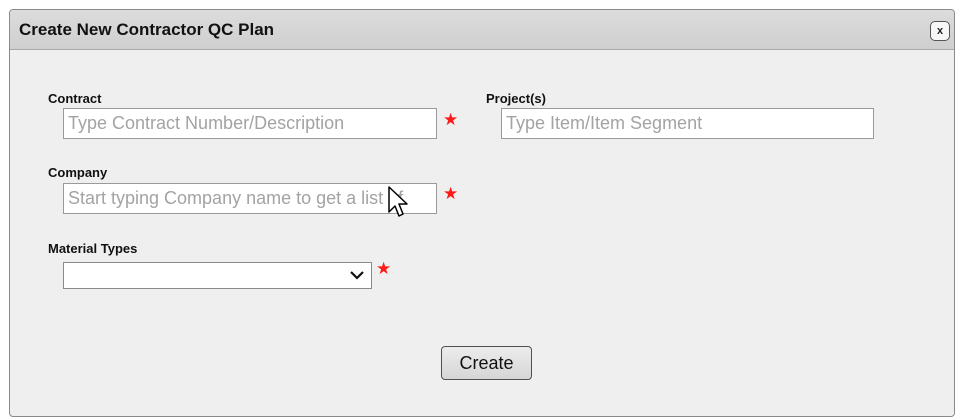 This screenshot has height=419, width=957. Describe the element at coordinates (250, 198) in the screenshot. I see `company-input` at that location.